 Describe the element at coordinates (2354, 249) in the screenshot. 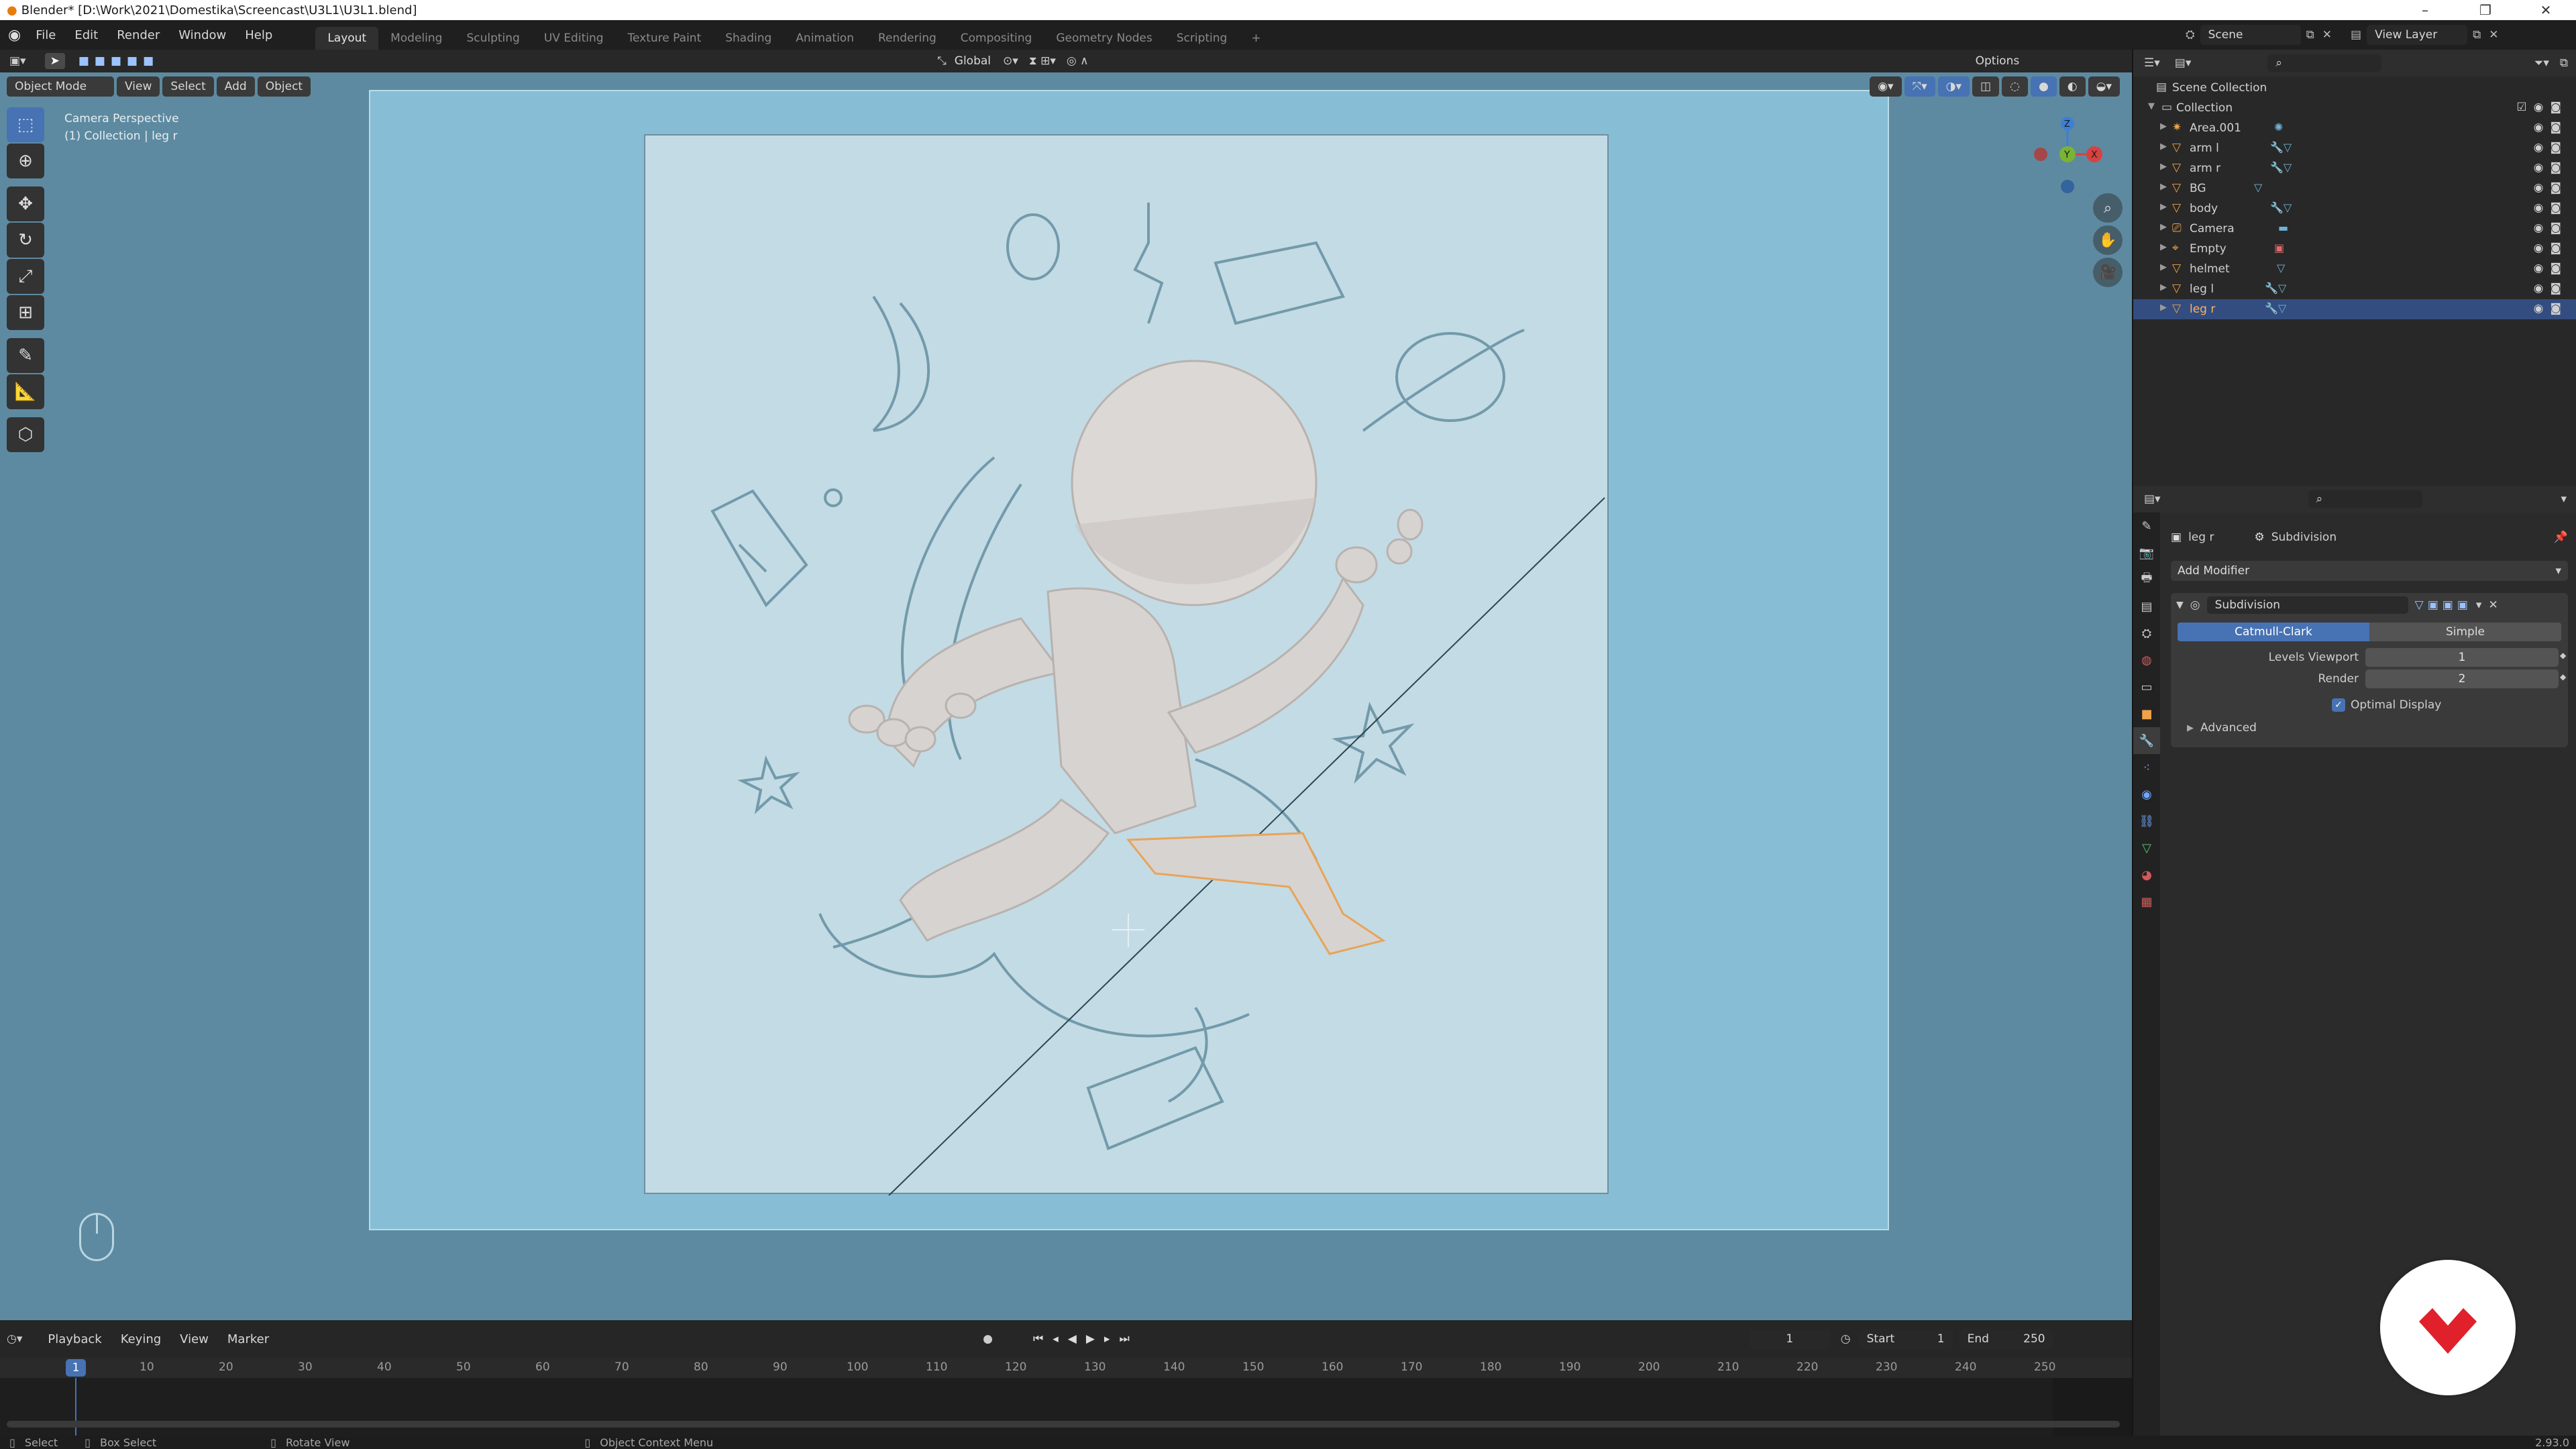

I see `outliner-item-empty: ▶ ⌖ Empty ▣ ◉◙` at that location.